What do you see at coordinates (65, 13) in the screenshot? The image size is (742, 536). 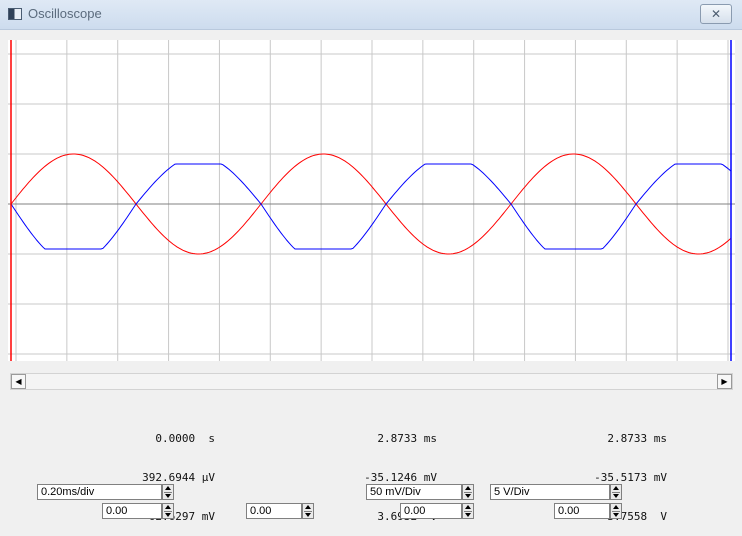 I see `window-title: Oscilloscope` at bounding box center [65, 13].